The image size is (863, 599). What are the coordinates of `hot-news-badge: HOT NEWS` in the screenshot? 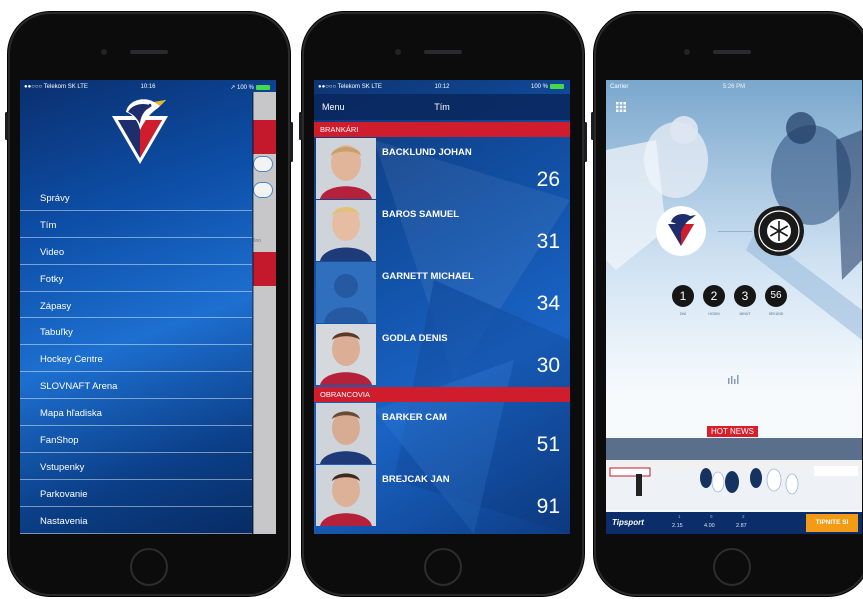 It's located at (732, 431).